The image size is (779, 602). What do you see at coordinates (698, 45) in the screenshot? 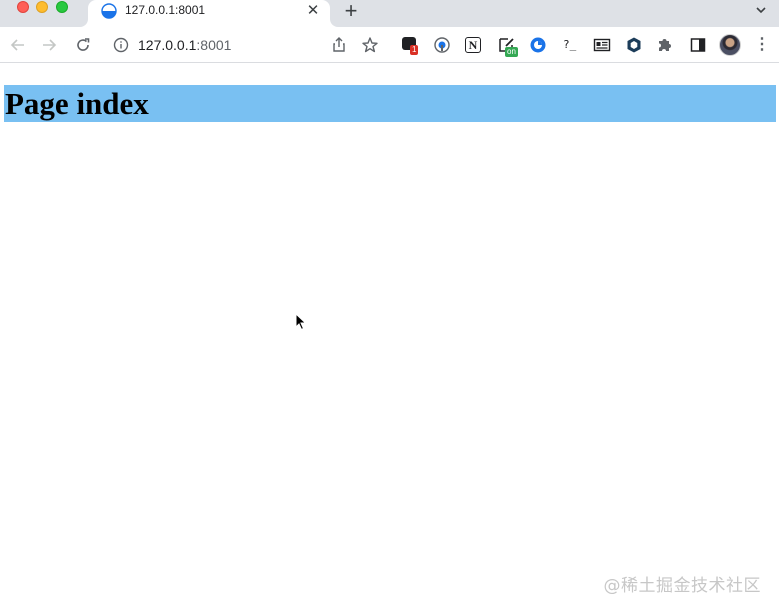
I see `side-panel-icon` at bounding box center [698, 45].